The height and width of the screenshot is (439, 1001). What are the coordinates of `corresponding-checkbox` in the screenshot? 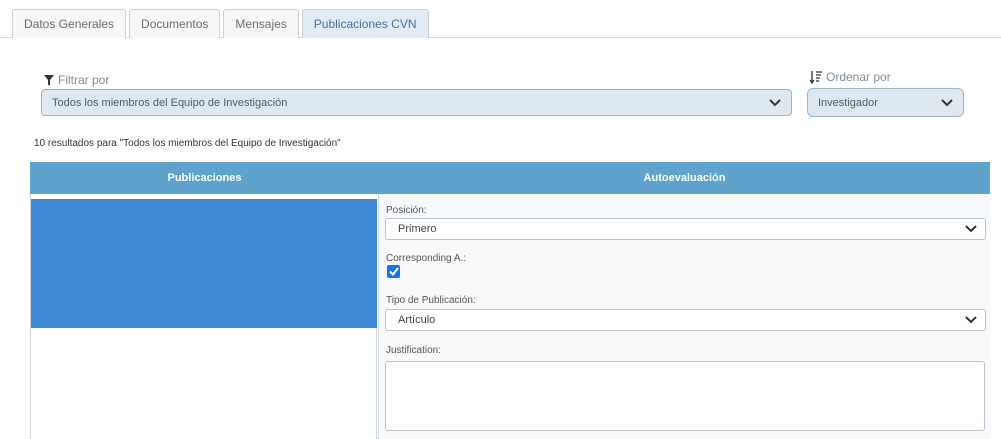 It's located at (393, 271).